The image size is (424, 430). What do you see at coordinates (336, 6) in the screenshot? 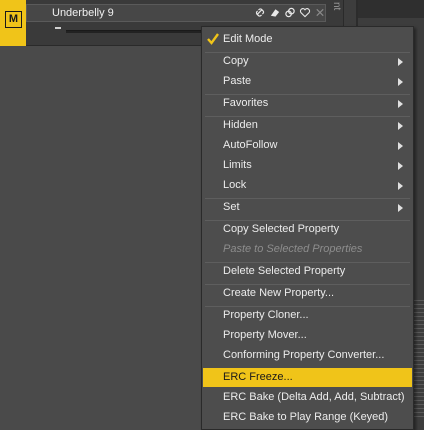
I see `side-tab-label: nt` at bounding box center [336, 6].